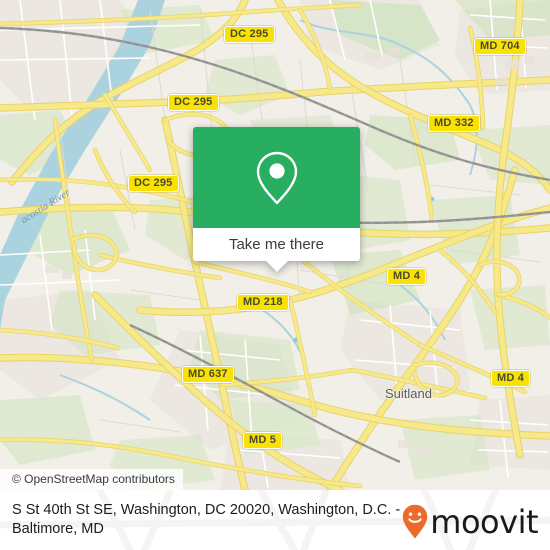 The height and width of the screenshot is (550, 550). I want to click on map-pin-icon, so click(276, 177).